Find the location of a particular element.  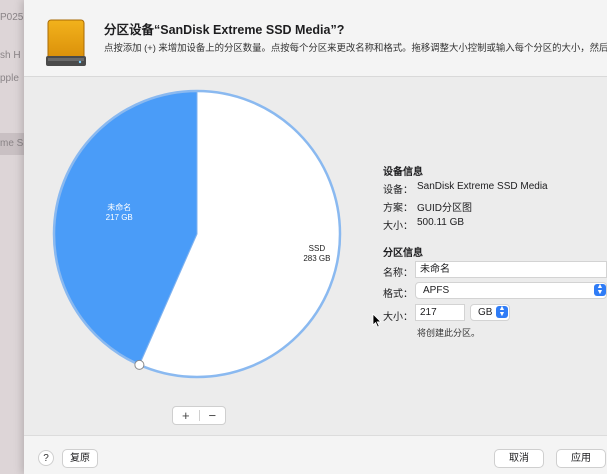

size-unit-value: GB is located at coordinates (485, 312).